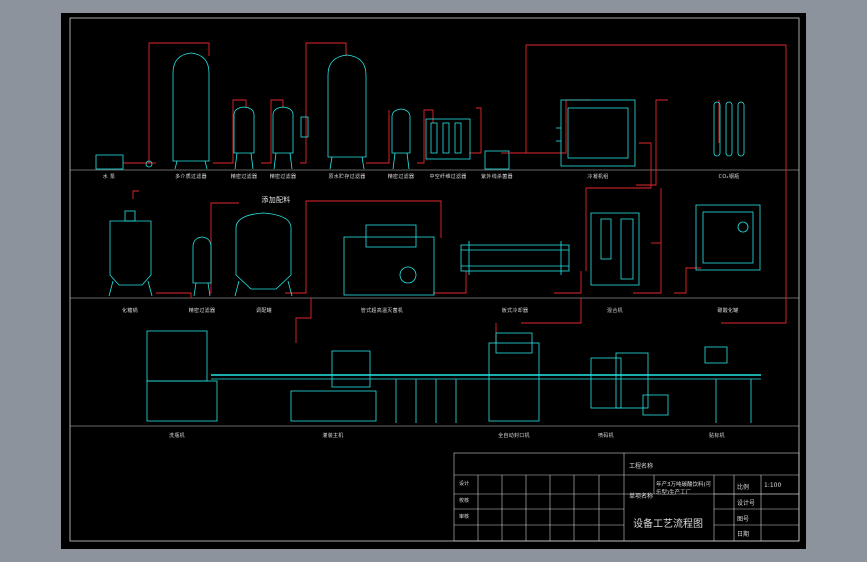  I want to click on multimedia-filter-tank, so click(191, 107).